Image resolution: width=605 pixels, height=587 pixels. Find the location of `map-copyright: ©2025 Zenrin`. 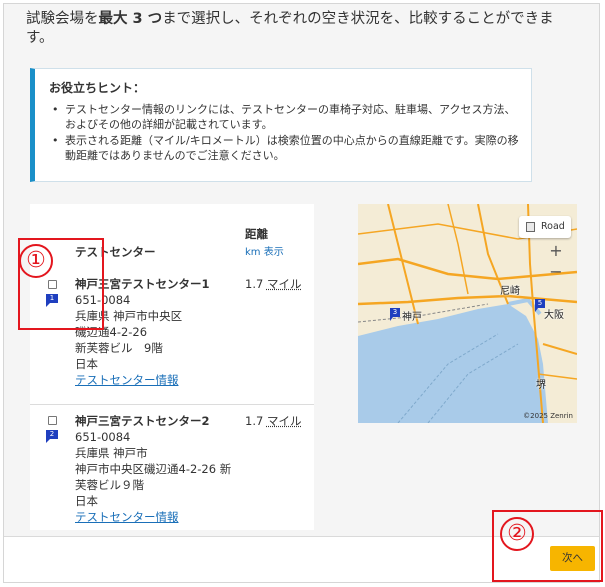

map-copyright: ©2025 Zenrin is located at coordinates (548, 416).